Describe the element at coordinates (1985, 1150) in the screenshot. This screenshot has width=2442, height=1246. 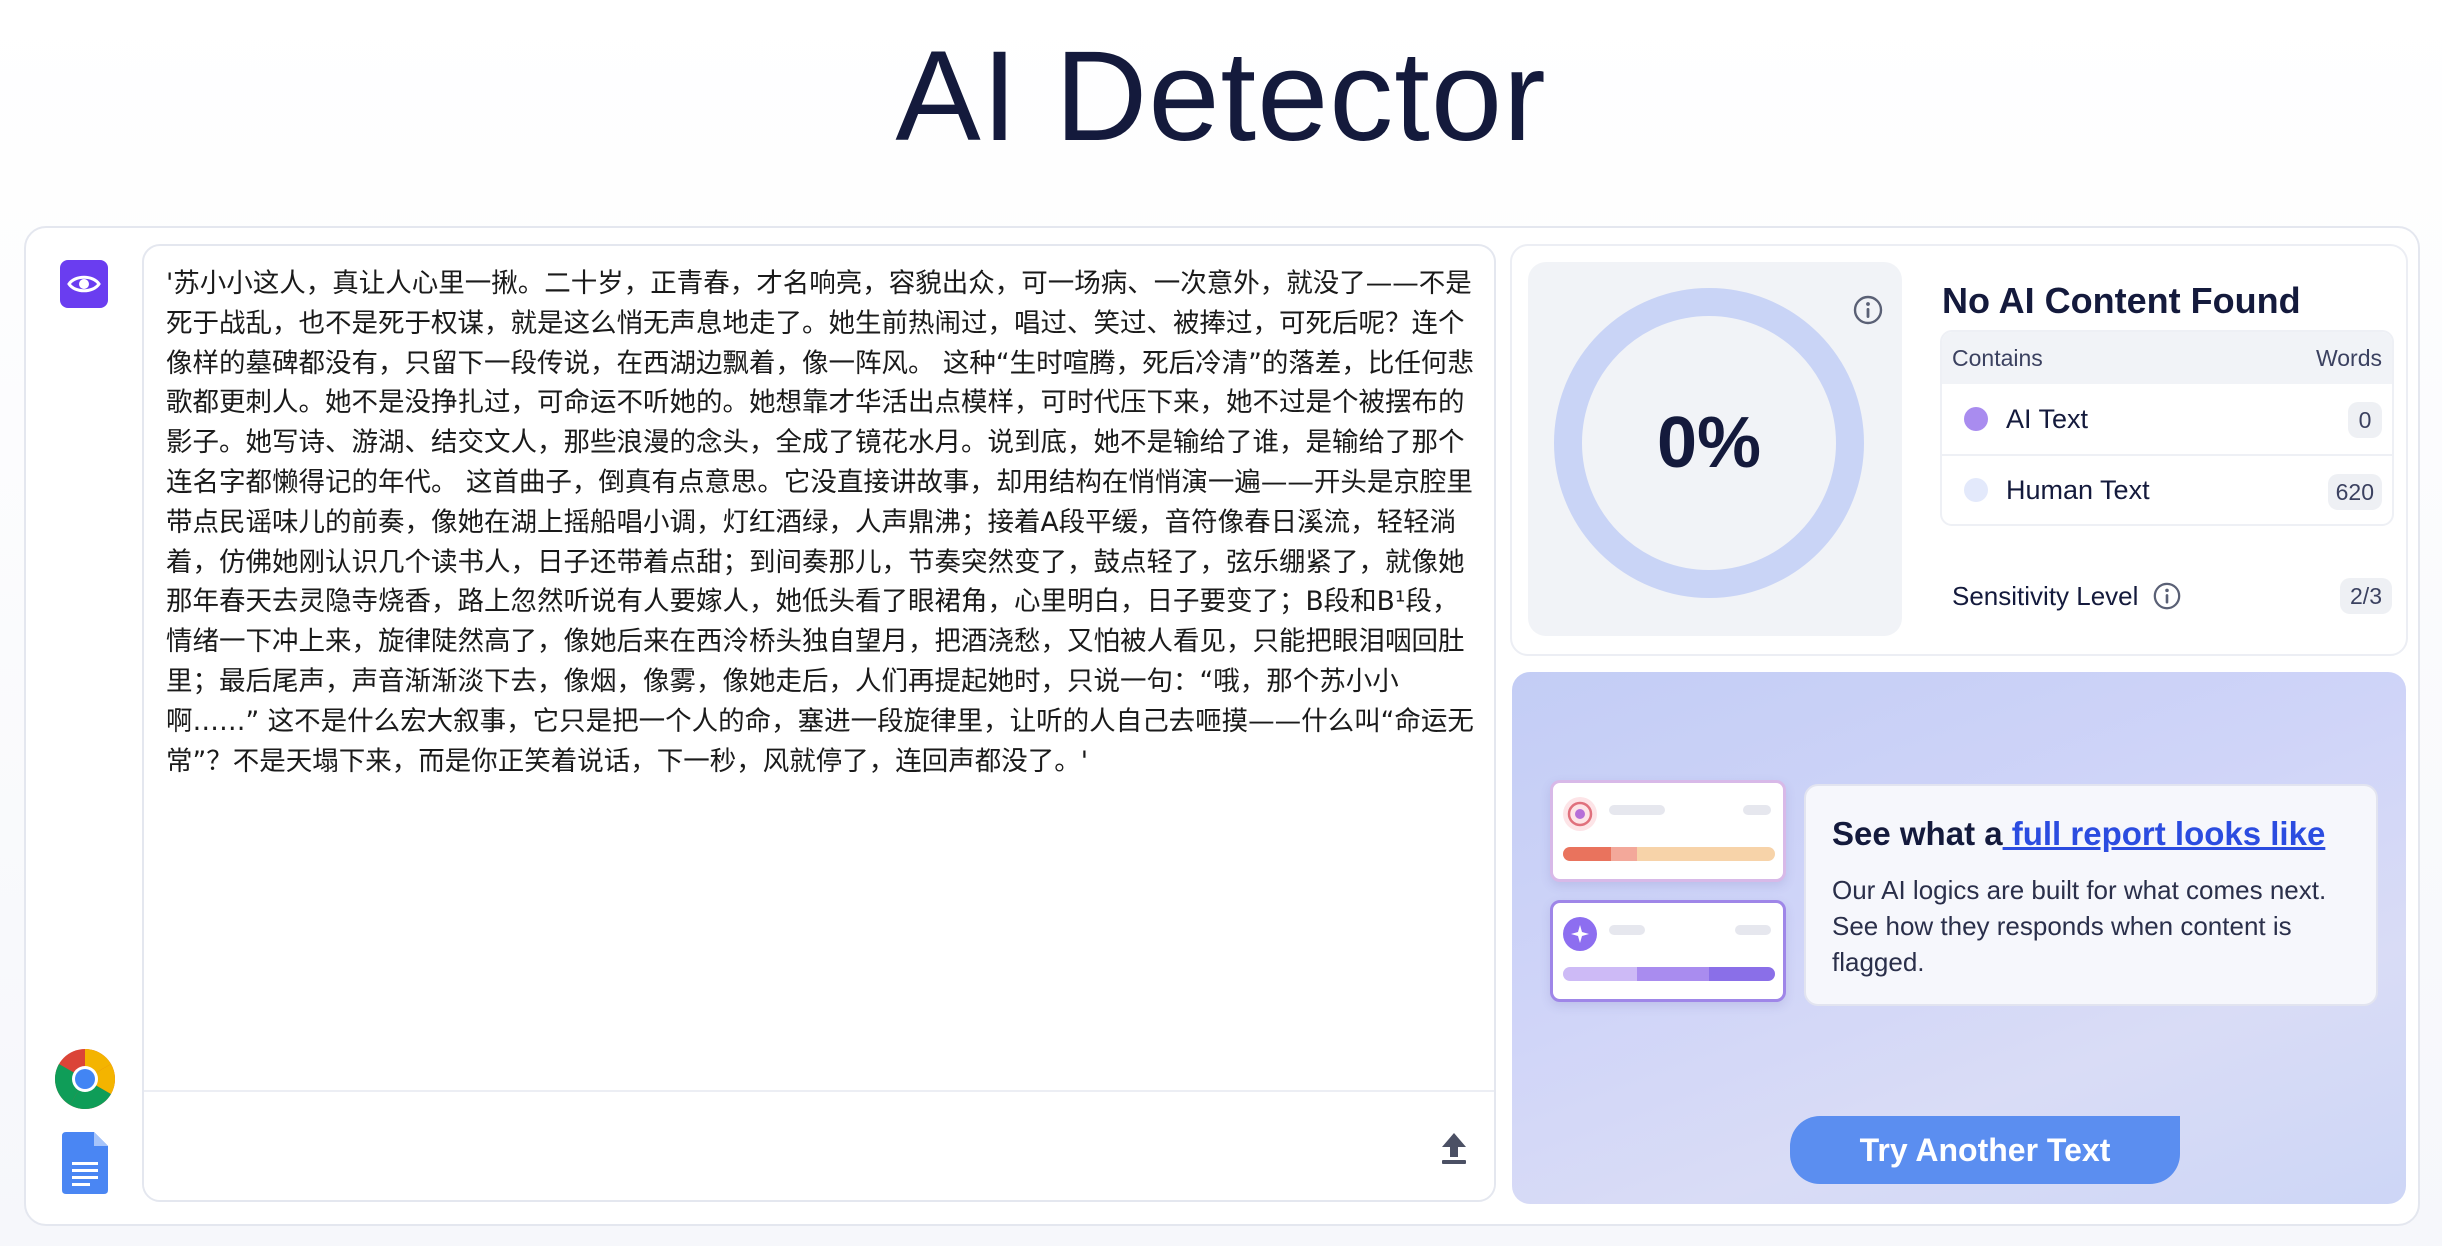
I see `try-another-text-button: Try Another Text` at that location.